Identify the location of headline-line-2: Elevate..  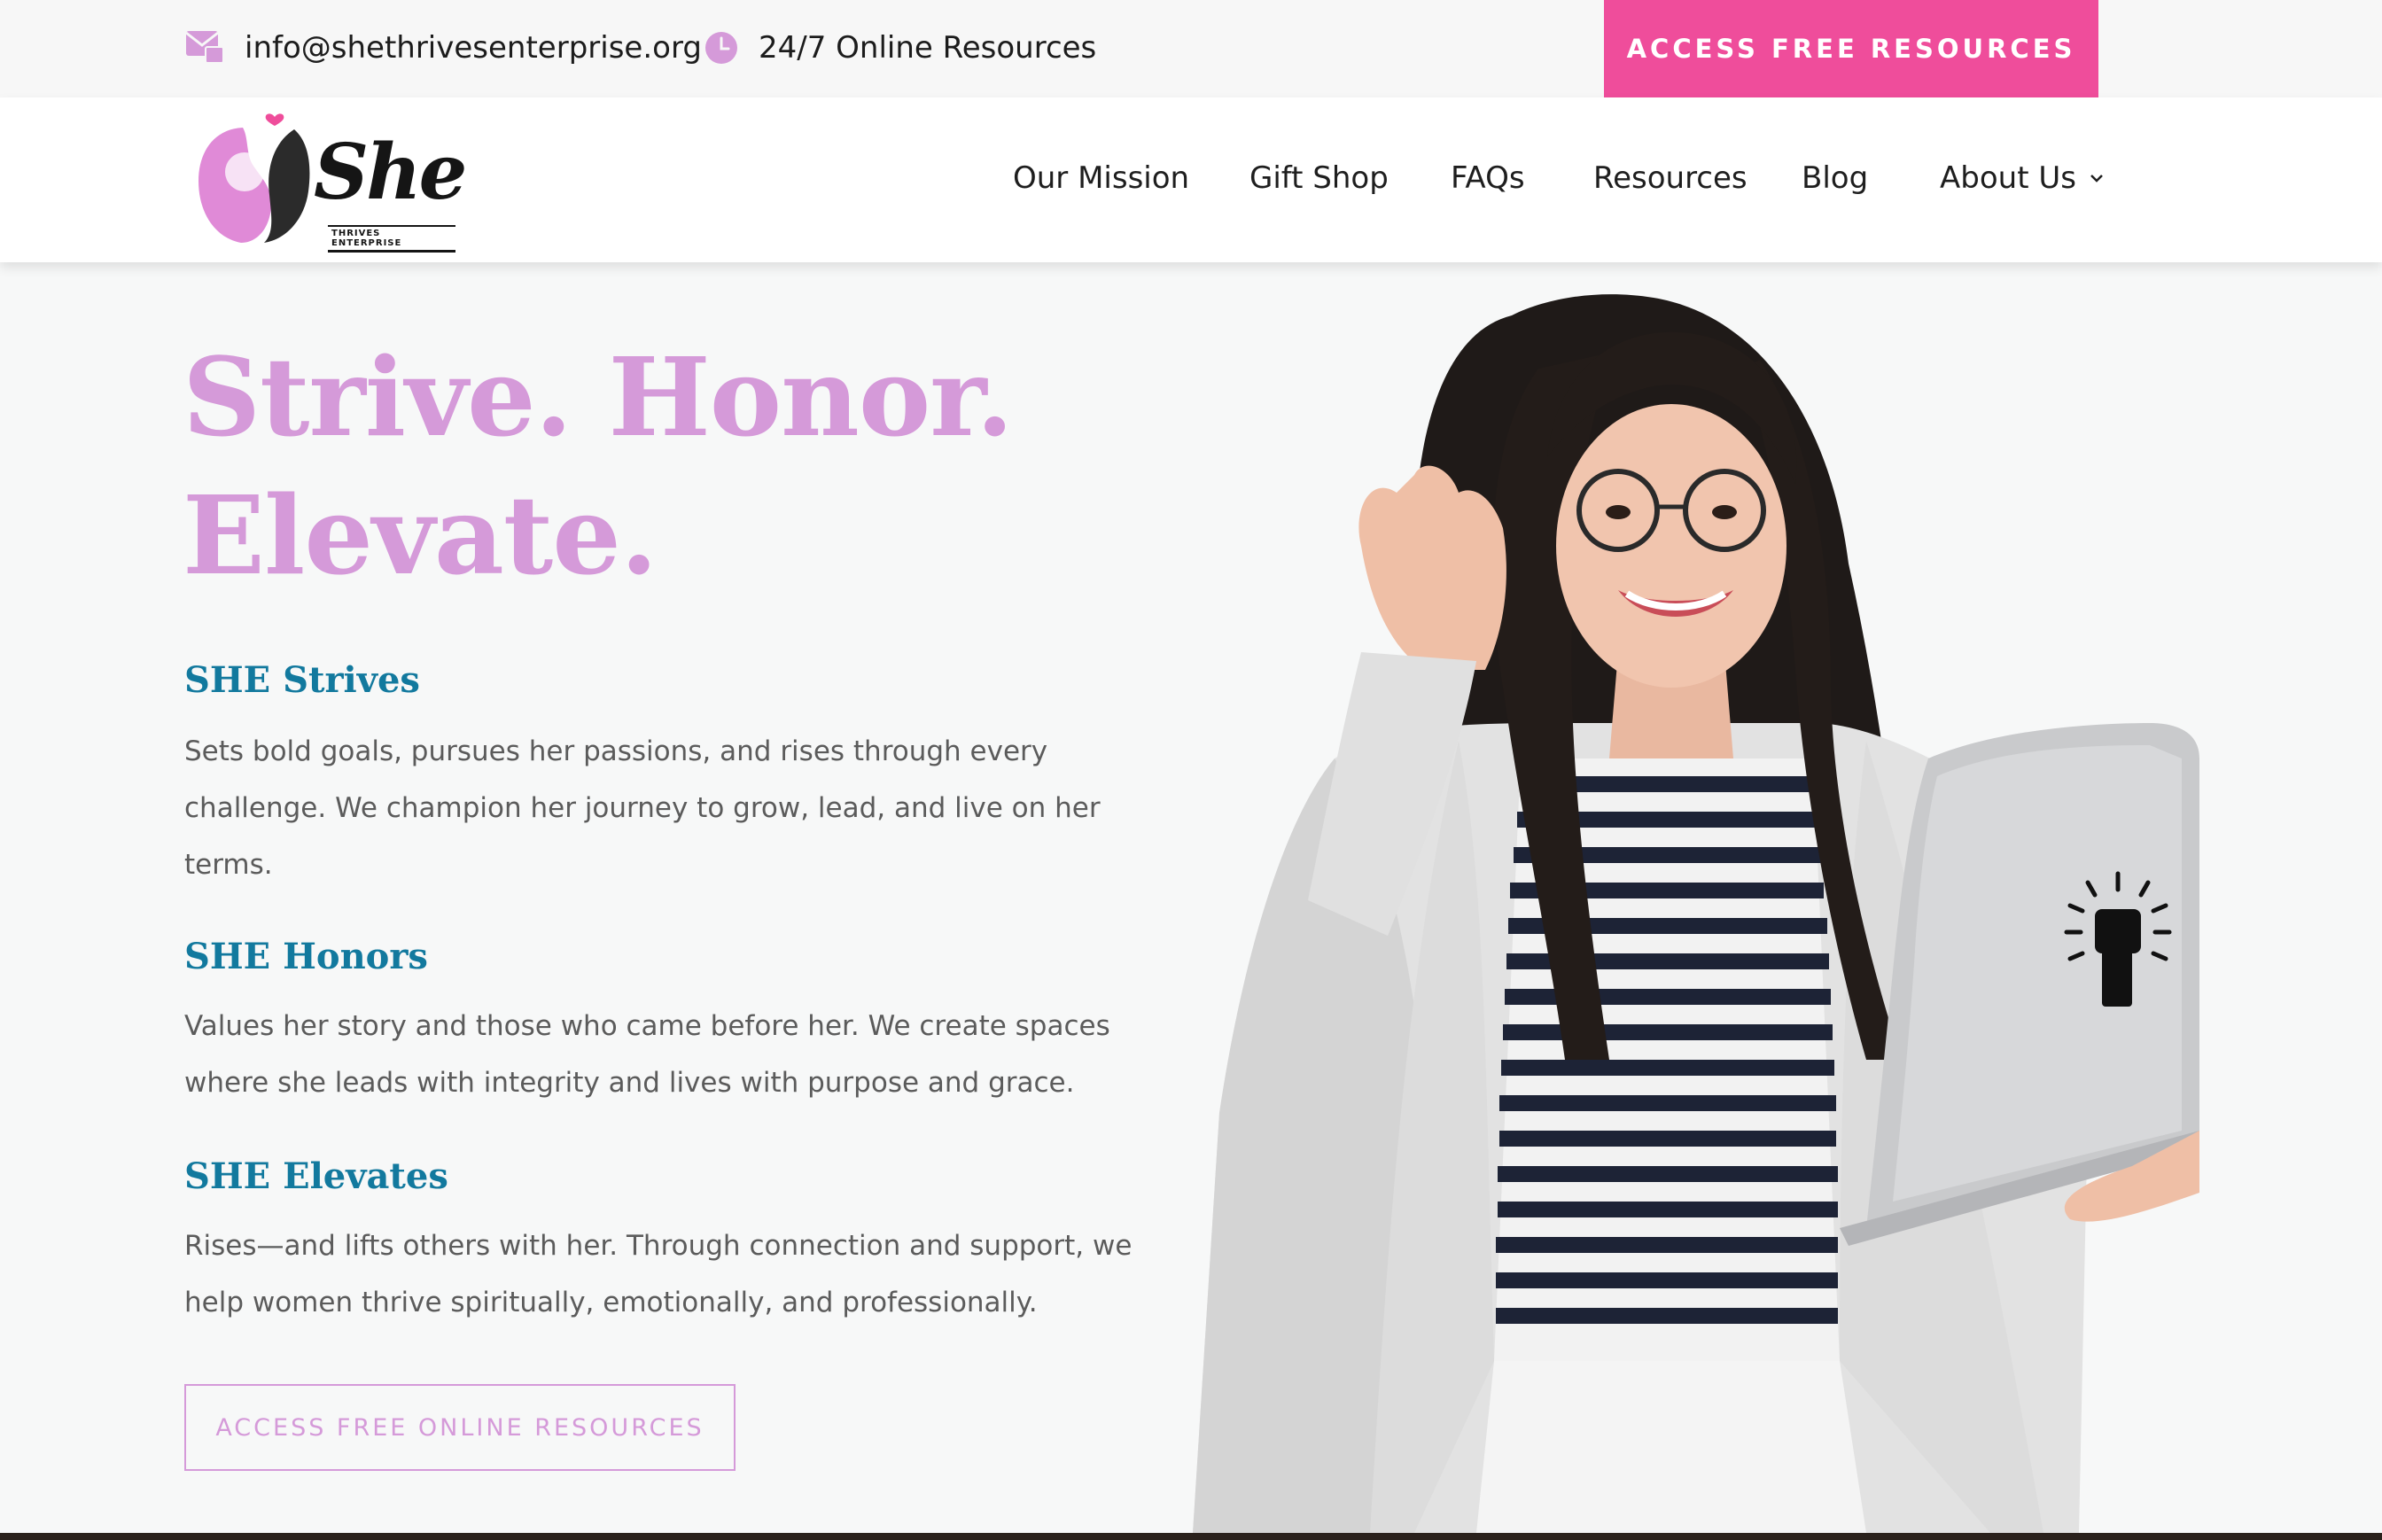
(421, 535).